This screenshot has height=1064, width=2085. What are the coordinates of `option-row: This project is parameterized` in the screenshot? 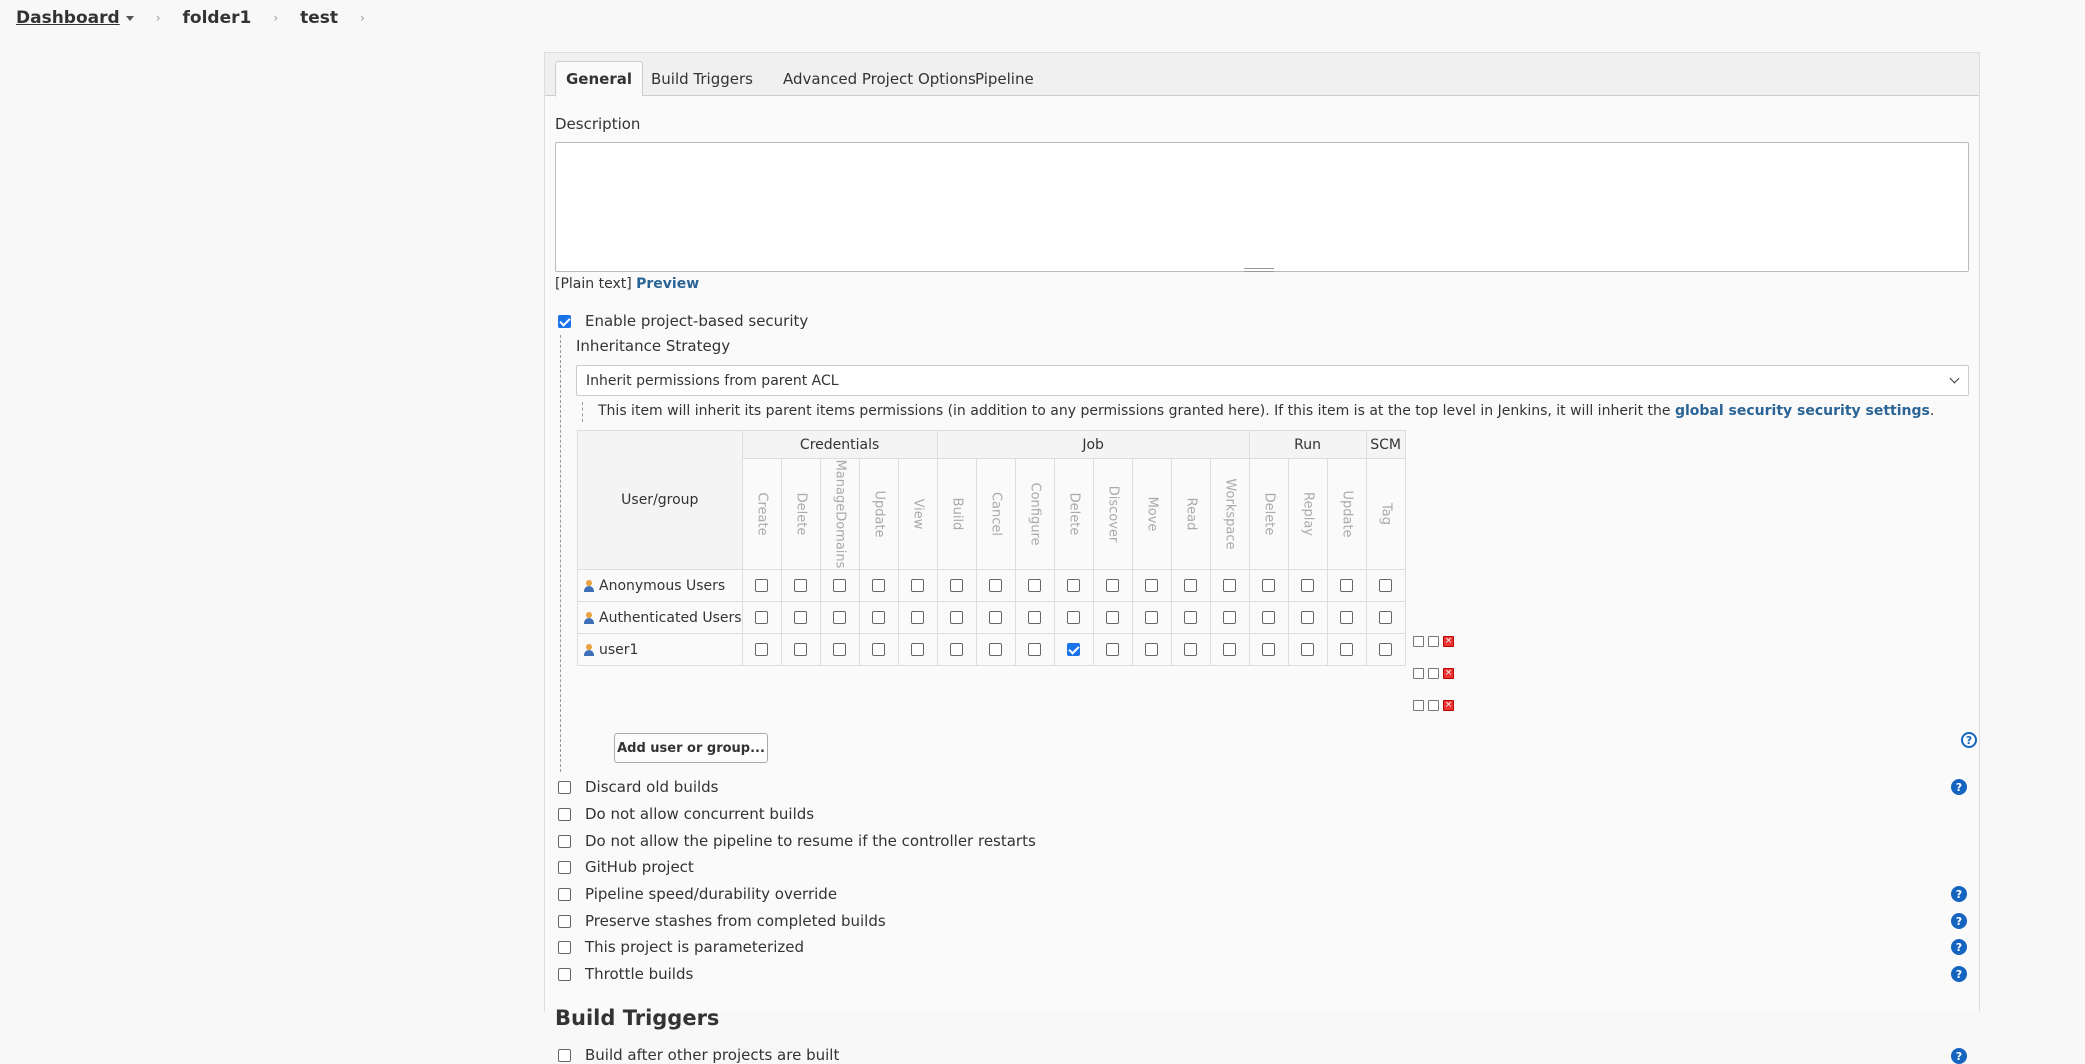 It's located at (681, 947).